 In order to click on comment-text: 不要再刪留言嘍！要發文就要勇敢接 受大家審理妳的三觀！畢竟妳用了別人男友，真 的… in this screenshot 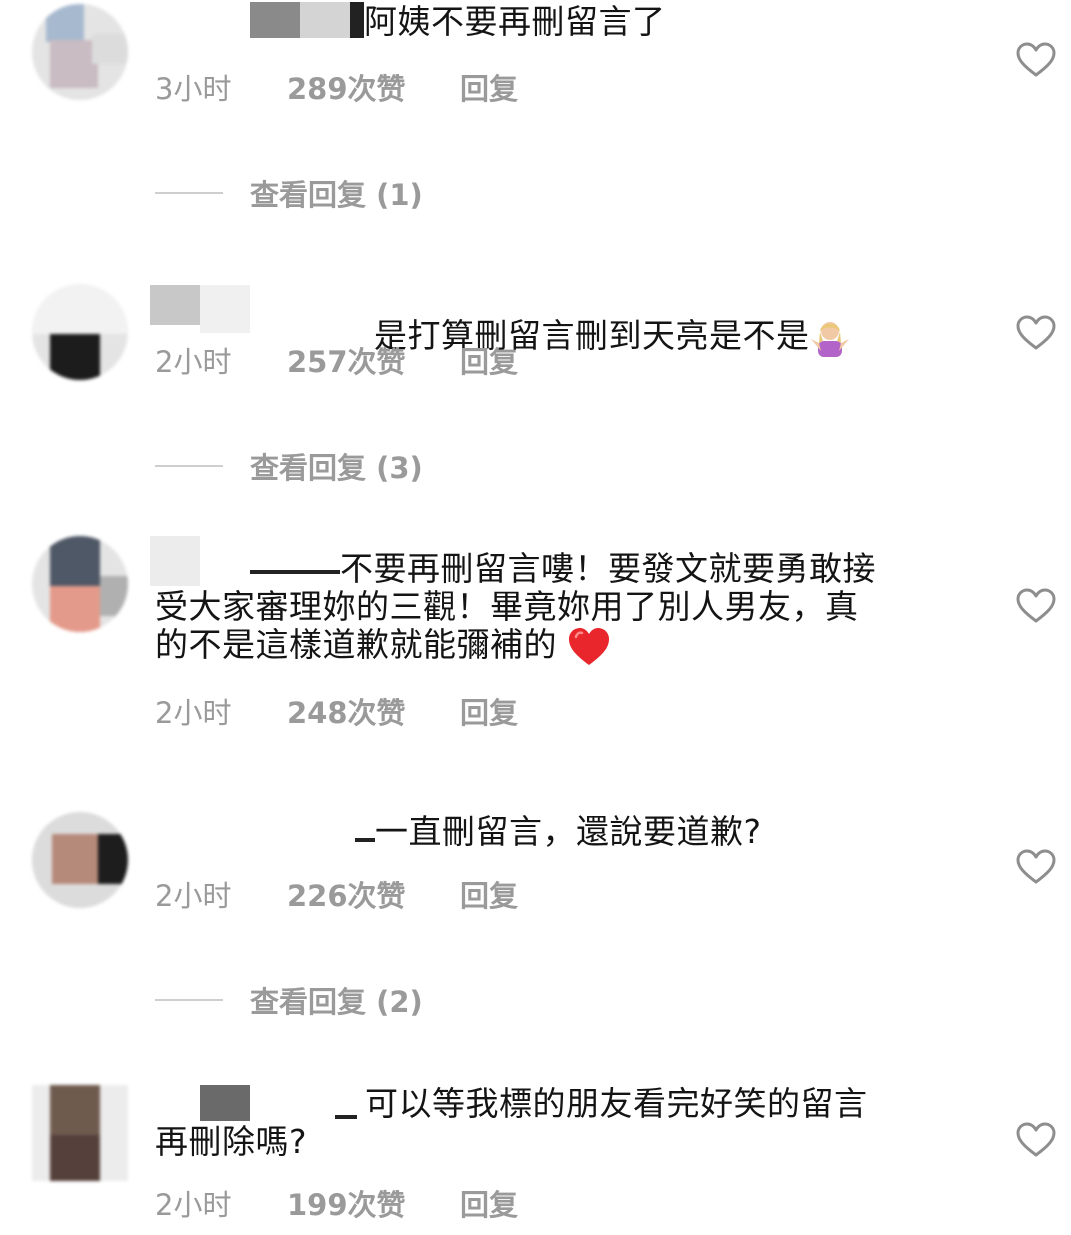, I will do `click(545, 608)`.